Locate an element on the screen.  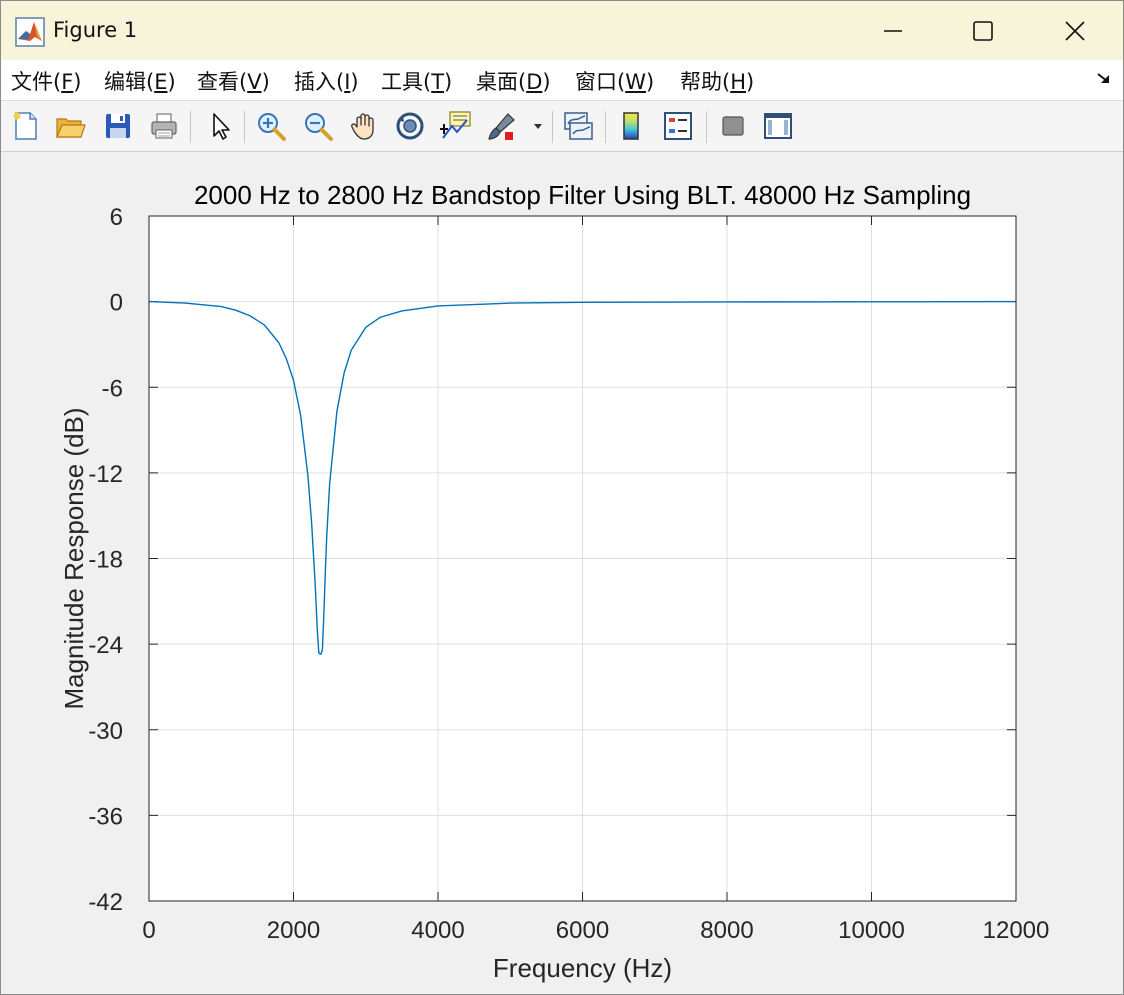
insert-legend-button is located at coordinates (678, 126).